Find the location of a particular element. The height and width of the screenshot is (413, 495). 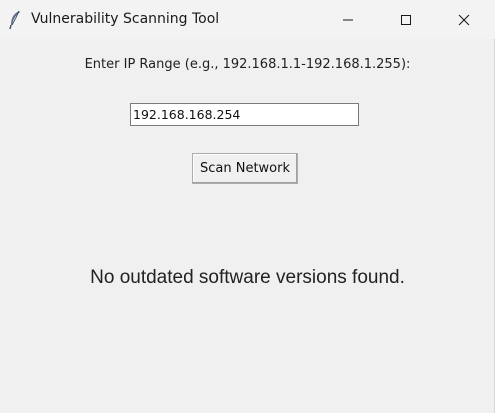

window-title: Vulnerability Scanning Tool is located at coordinates (125, 19).